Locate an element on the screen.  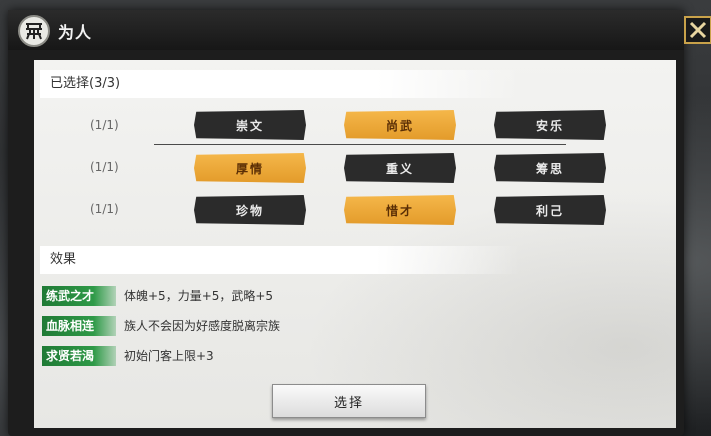
close-button is located at coordinates (697, 30).